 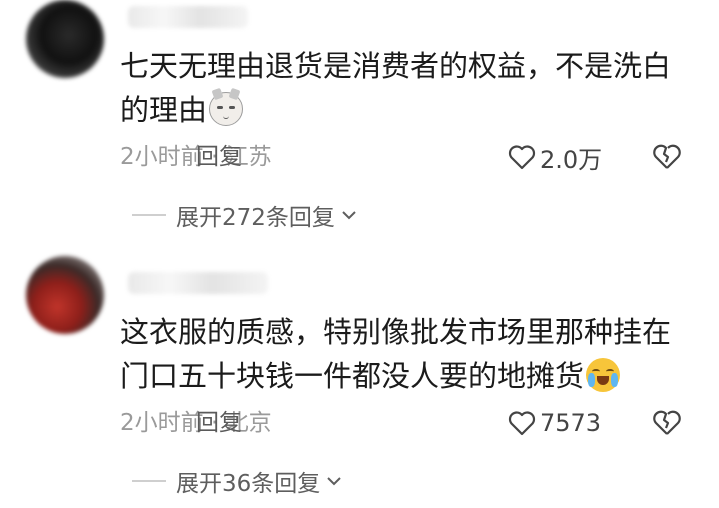 I want to click on expand-replies-button: 展开36条回复, so click(x=237, y=481).